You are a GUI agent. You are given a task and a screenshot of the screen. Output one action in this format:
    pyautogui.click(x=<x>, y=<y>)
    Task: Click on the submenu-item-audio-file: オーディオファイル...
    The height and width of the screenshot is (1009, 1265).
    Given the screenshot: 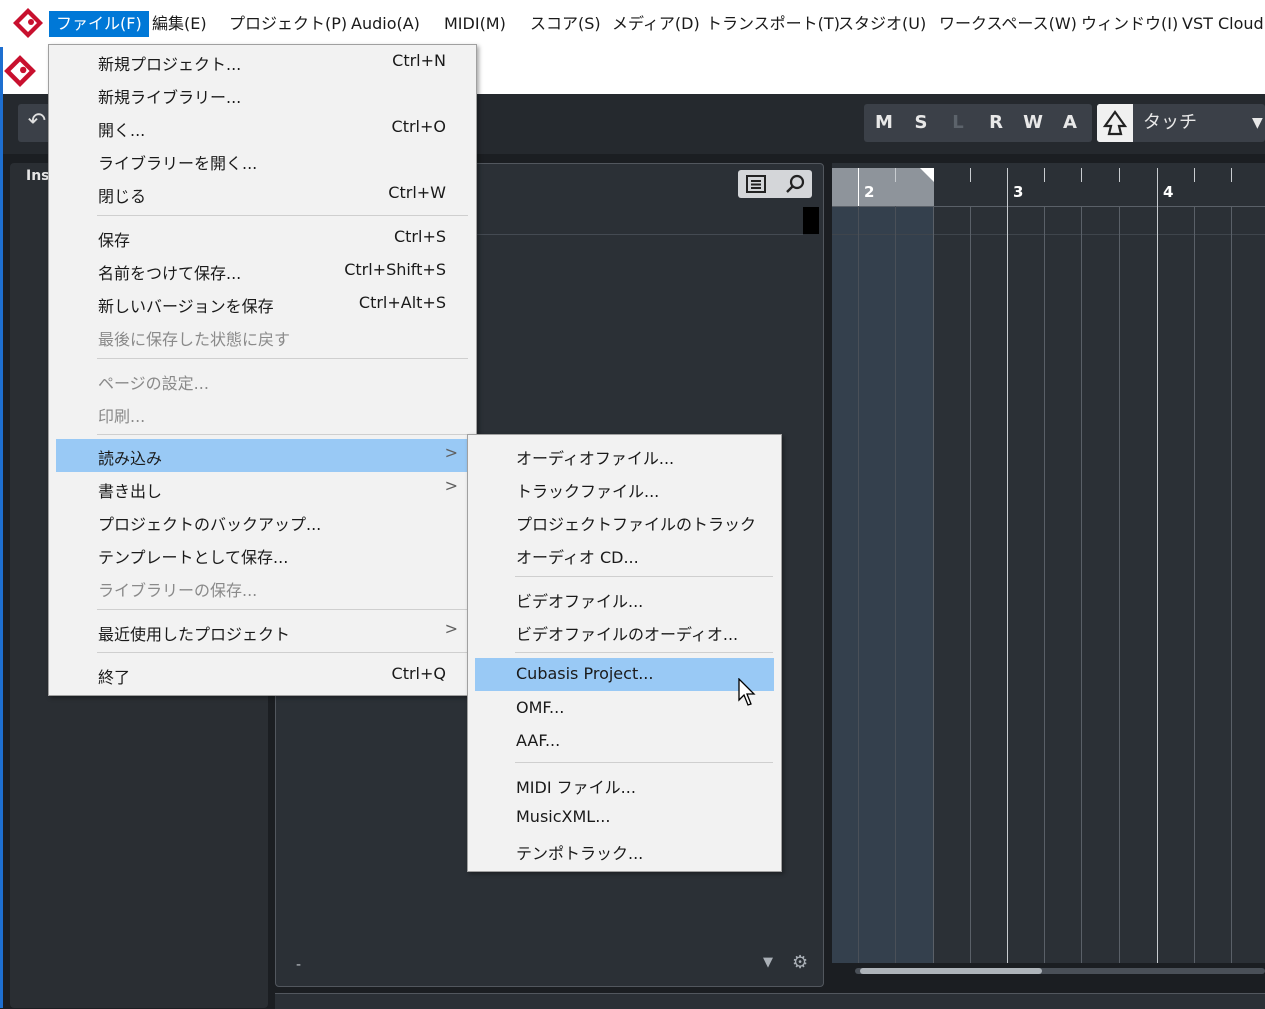 What is the action you would take?
    pyautogui.click(x=624, y=455)
    